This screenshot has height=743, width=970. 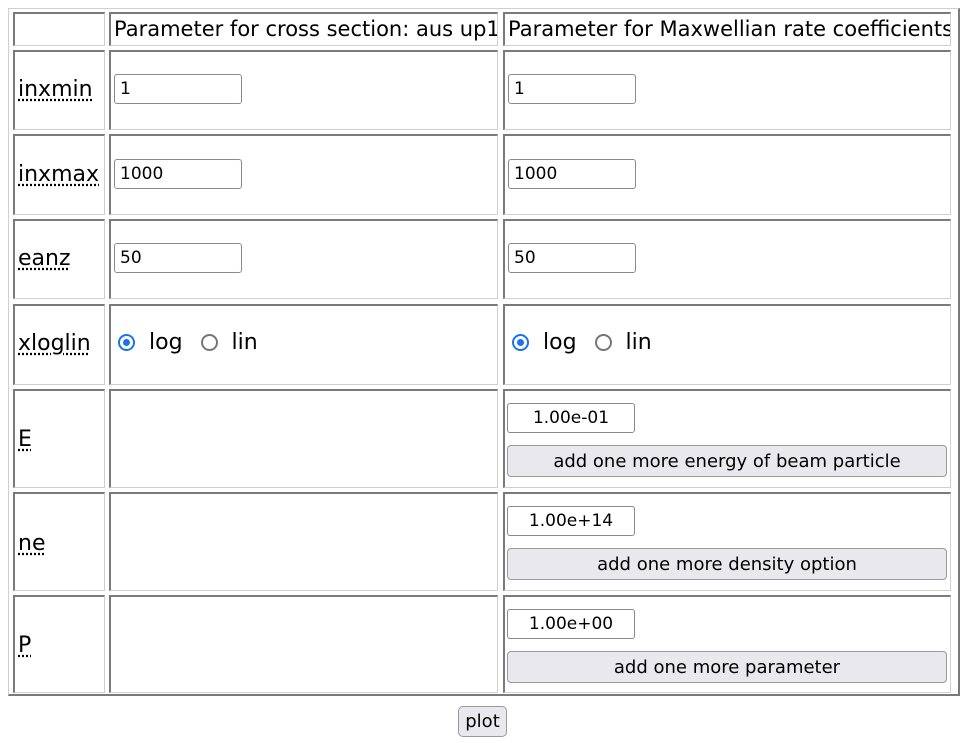 I want to click on eanz-maxwell-cell, so click(x=727, y=259).